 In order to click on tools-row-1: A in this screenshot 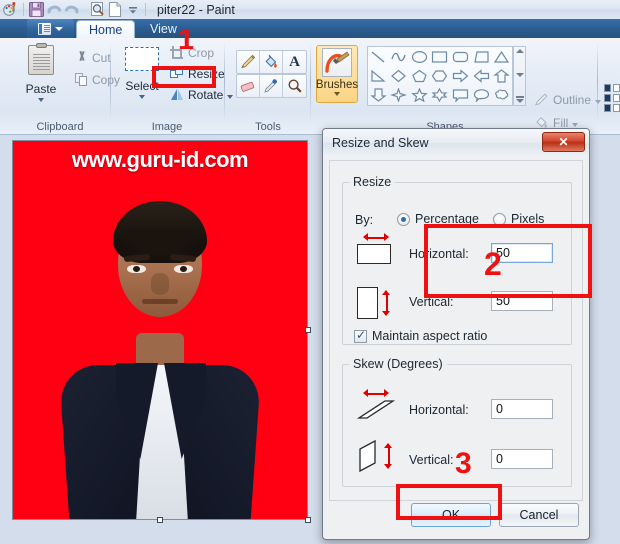, I will do `click(271, 62)`.